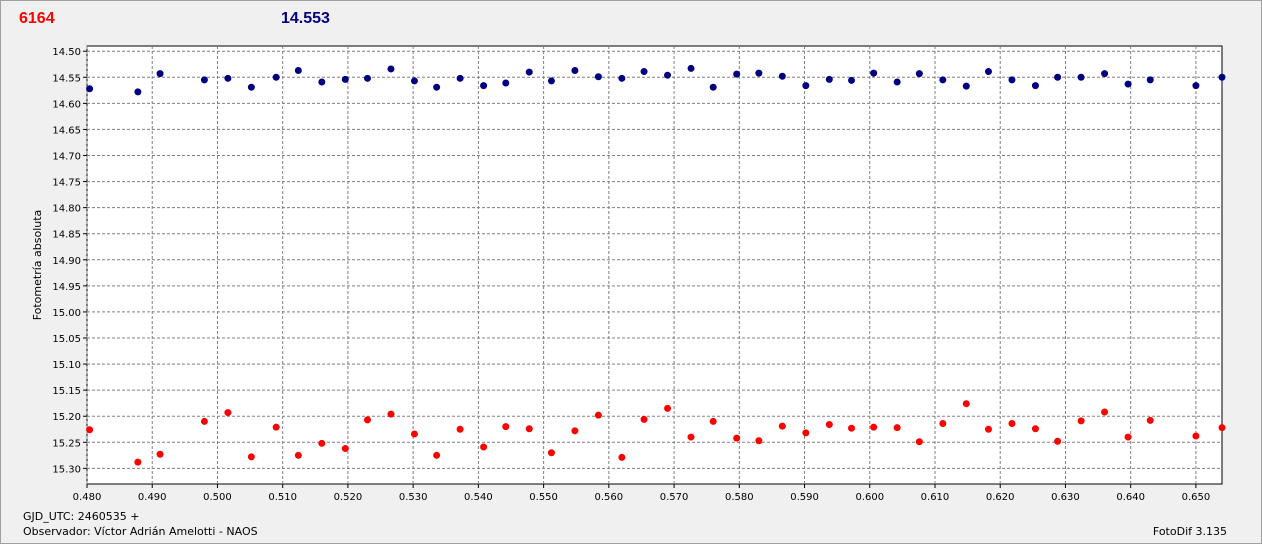 Image resolution: width=1262 pixels, height=544 pixels. Describe the element at coordinates (66, 235) in the screenshot. I see `y-tick-label: 14.85` at that location.